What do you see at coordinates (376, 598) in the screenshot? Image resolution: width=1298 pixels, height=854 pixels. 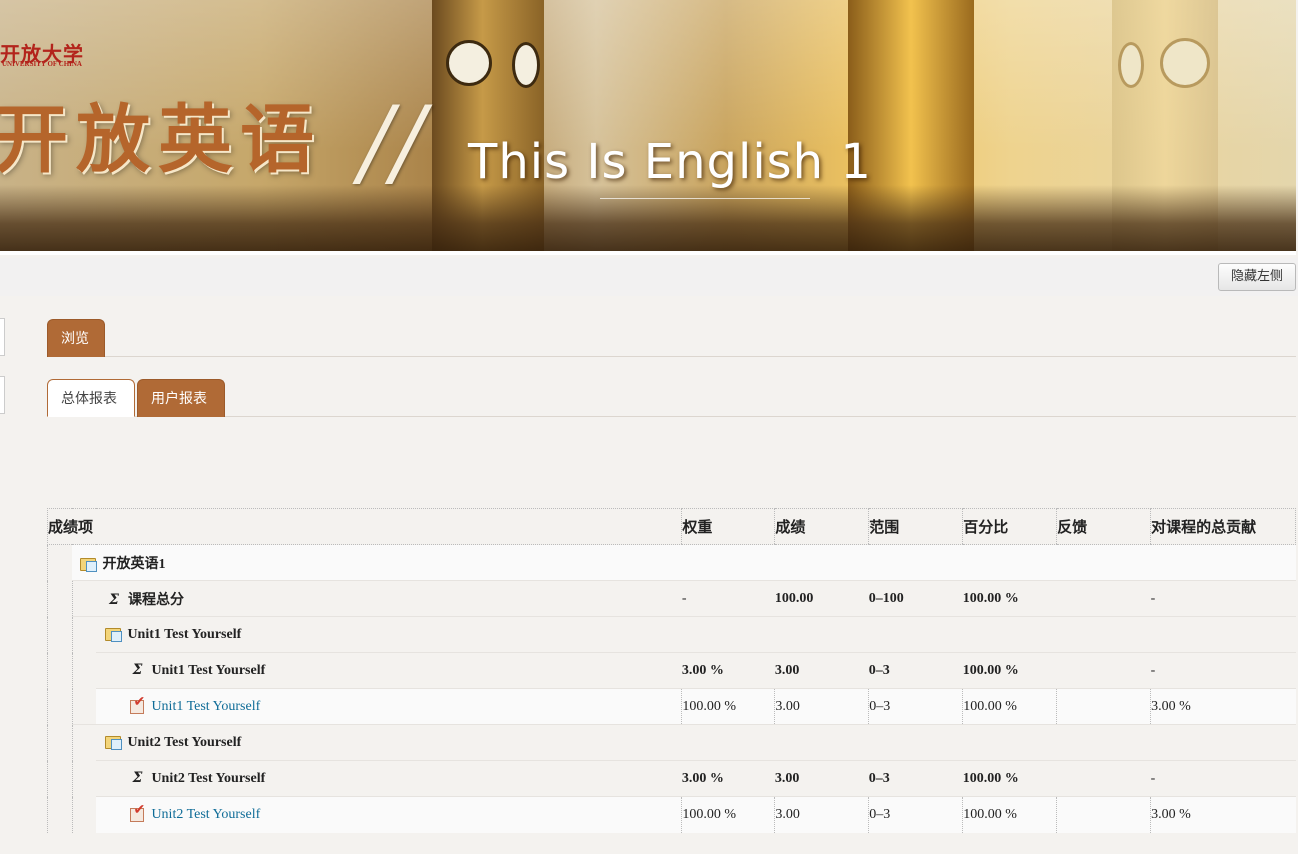 I see `total-name-cell: Σ 课程总分` at bounding box center [376, 598].